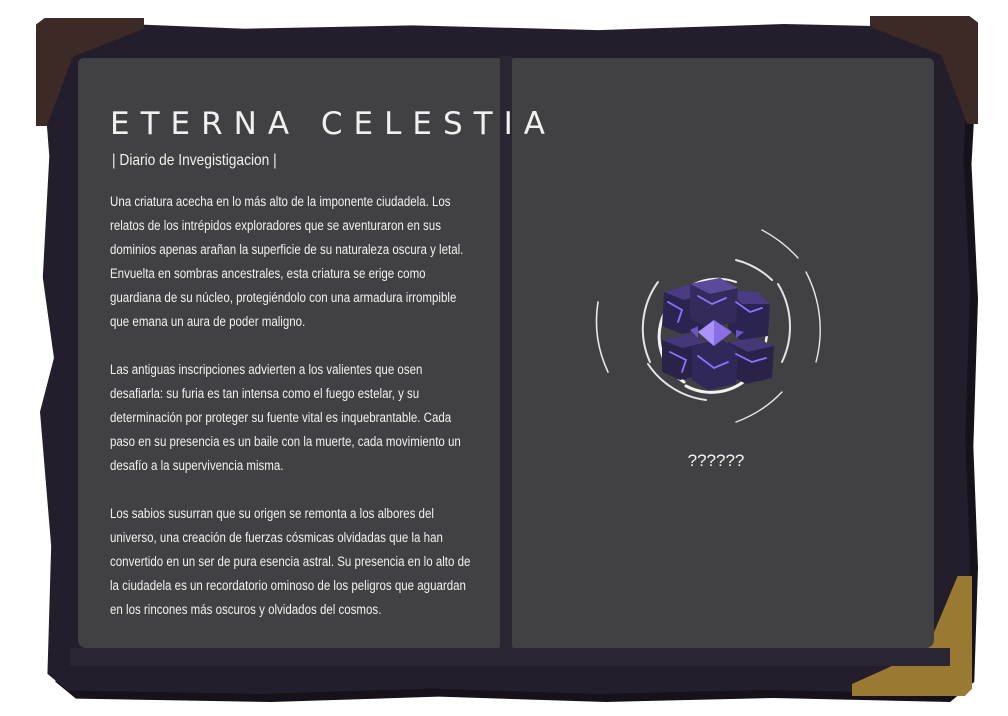 The width and height of the screenshot is (1008, 716). Describe the element at coordinates (506, 353) in the screenshot. I see `book-spine` at that location.